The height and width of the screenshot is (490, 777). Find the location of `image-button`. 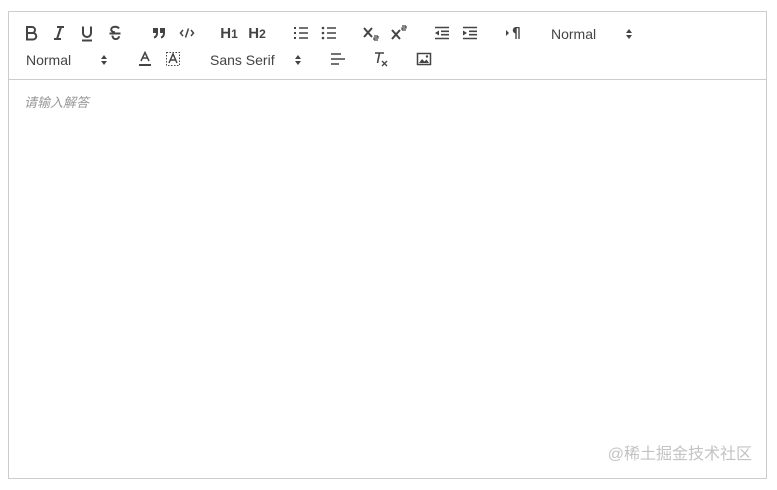

image-button is located at coordinates (424, 59).